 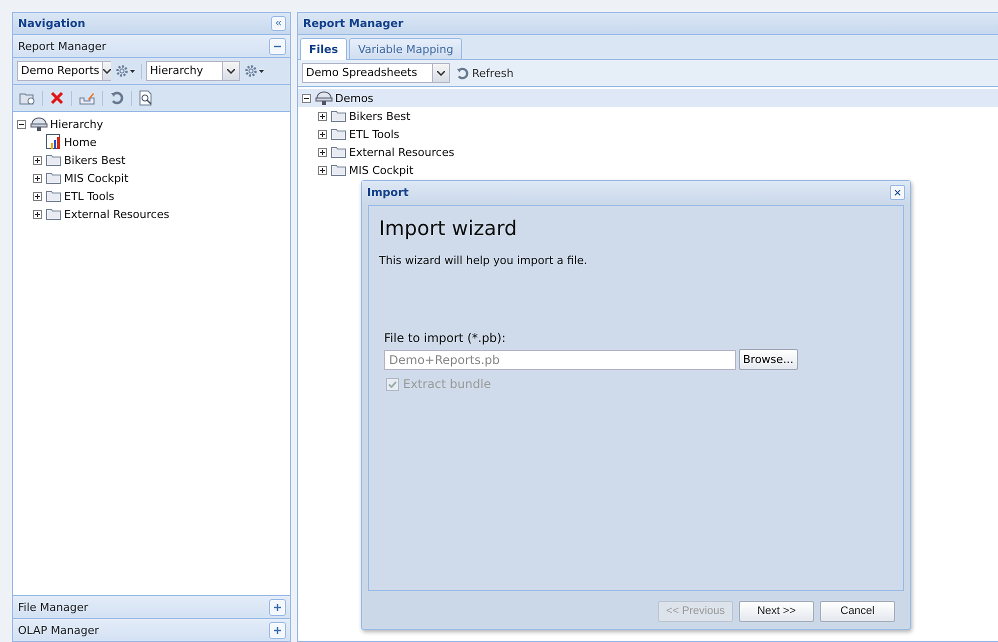 I want to click on accordion-header: File Manager, so click(x=151, y=607).